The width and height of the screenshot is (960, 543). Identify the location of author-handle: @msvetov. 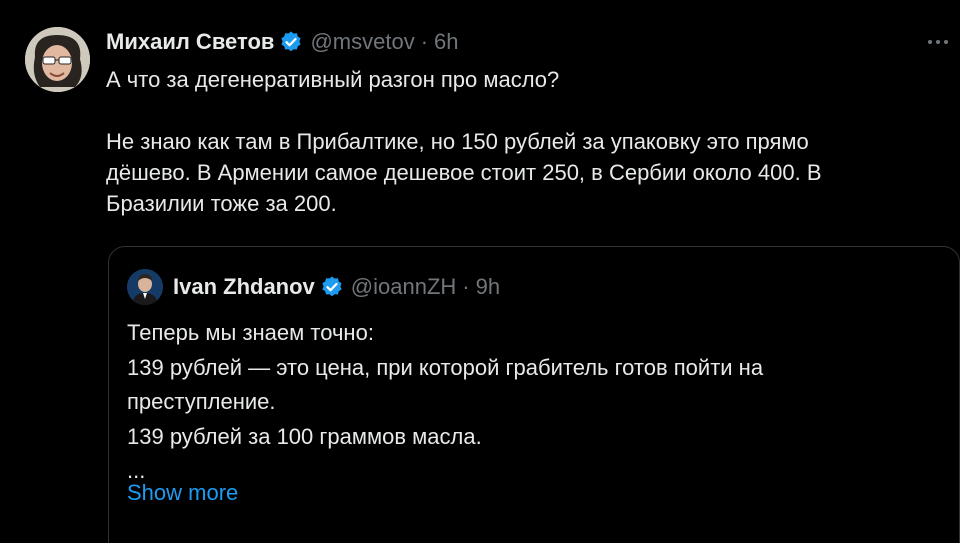
(362, 42).